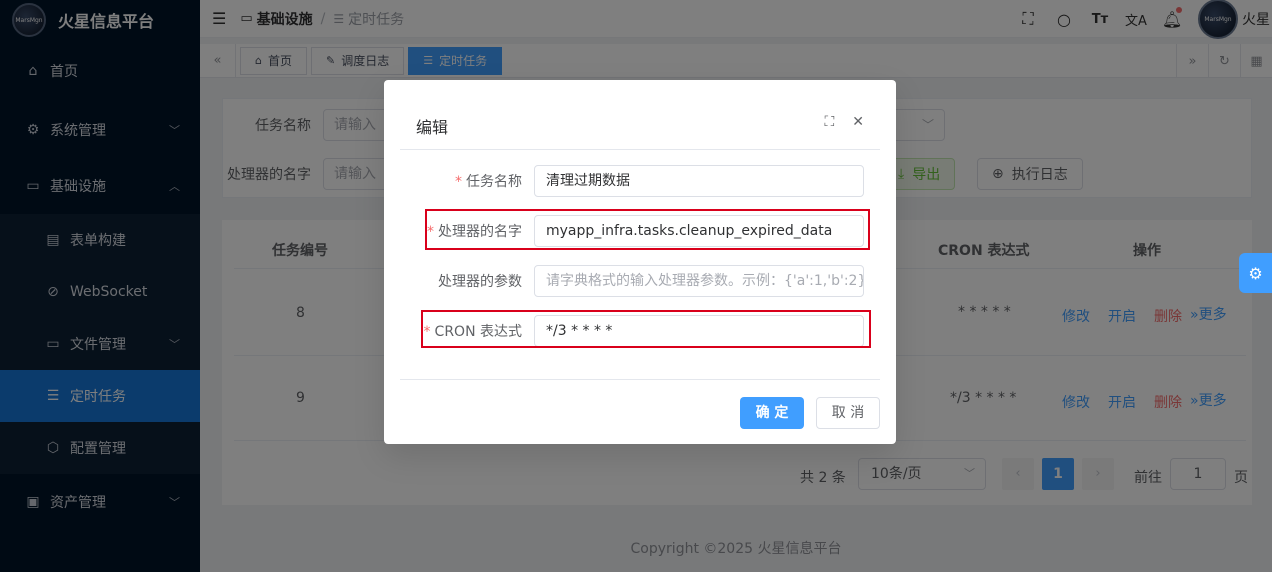 This screenshot has width=1272, height=572. I want to click on fullscreen-icon: ⛶, so click(829, 122).